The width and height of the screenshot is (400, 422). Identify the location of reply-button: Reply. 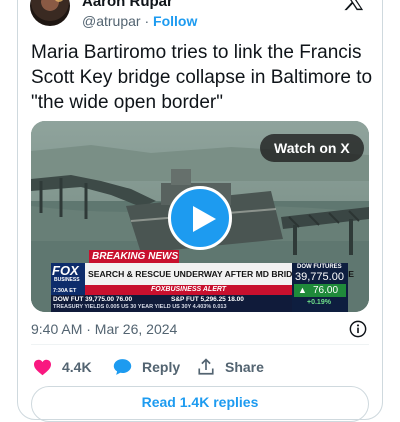
(146, 367).